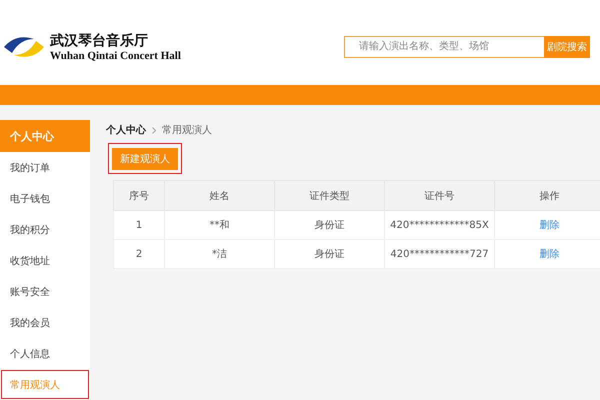  What do you see at coordinates (439, 254) in the screenshot?
I see `table-cell: 420************727` at bounding box center [439, 254].